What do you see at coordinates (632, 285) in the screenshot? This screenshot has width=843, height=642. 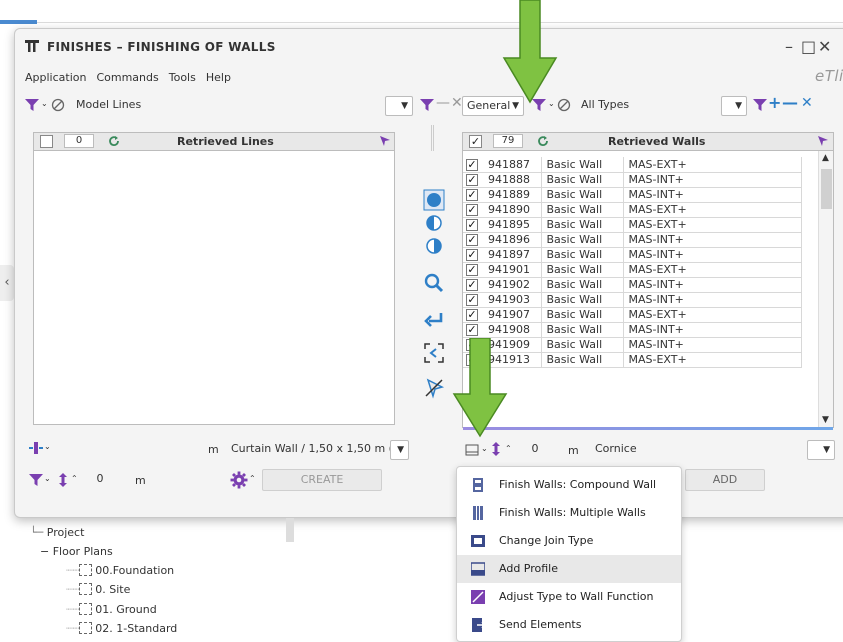 I see `table-row: ✓ 941902 Basic Wall MAS-INT+` at bounding box center [632, 285].